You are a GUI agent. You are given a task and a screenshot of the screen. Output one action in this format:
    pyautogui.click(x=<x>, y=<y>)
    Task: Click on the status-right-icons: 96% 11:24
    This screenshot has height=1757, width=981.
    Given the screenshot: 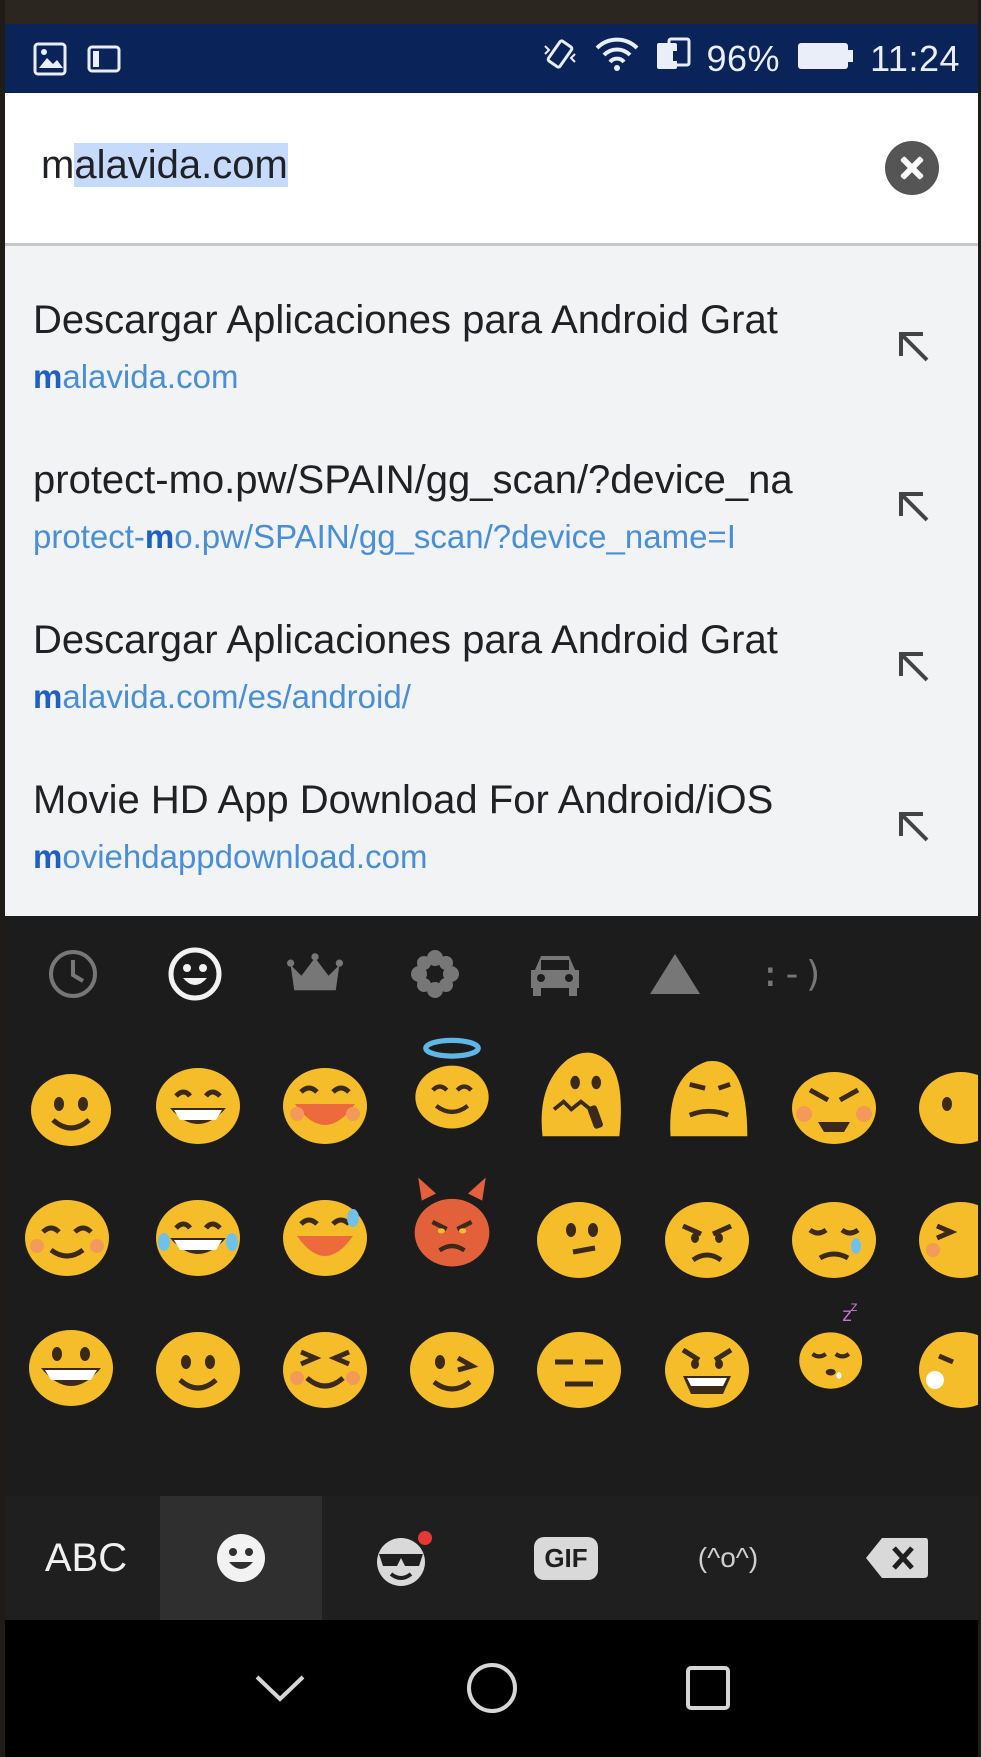 What is the action you would take?
    pyautogui.click(x=750, y=58)
    